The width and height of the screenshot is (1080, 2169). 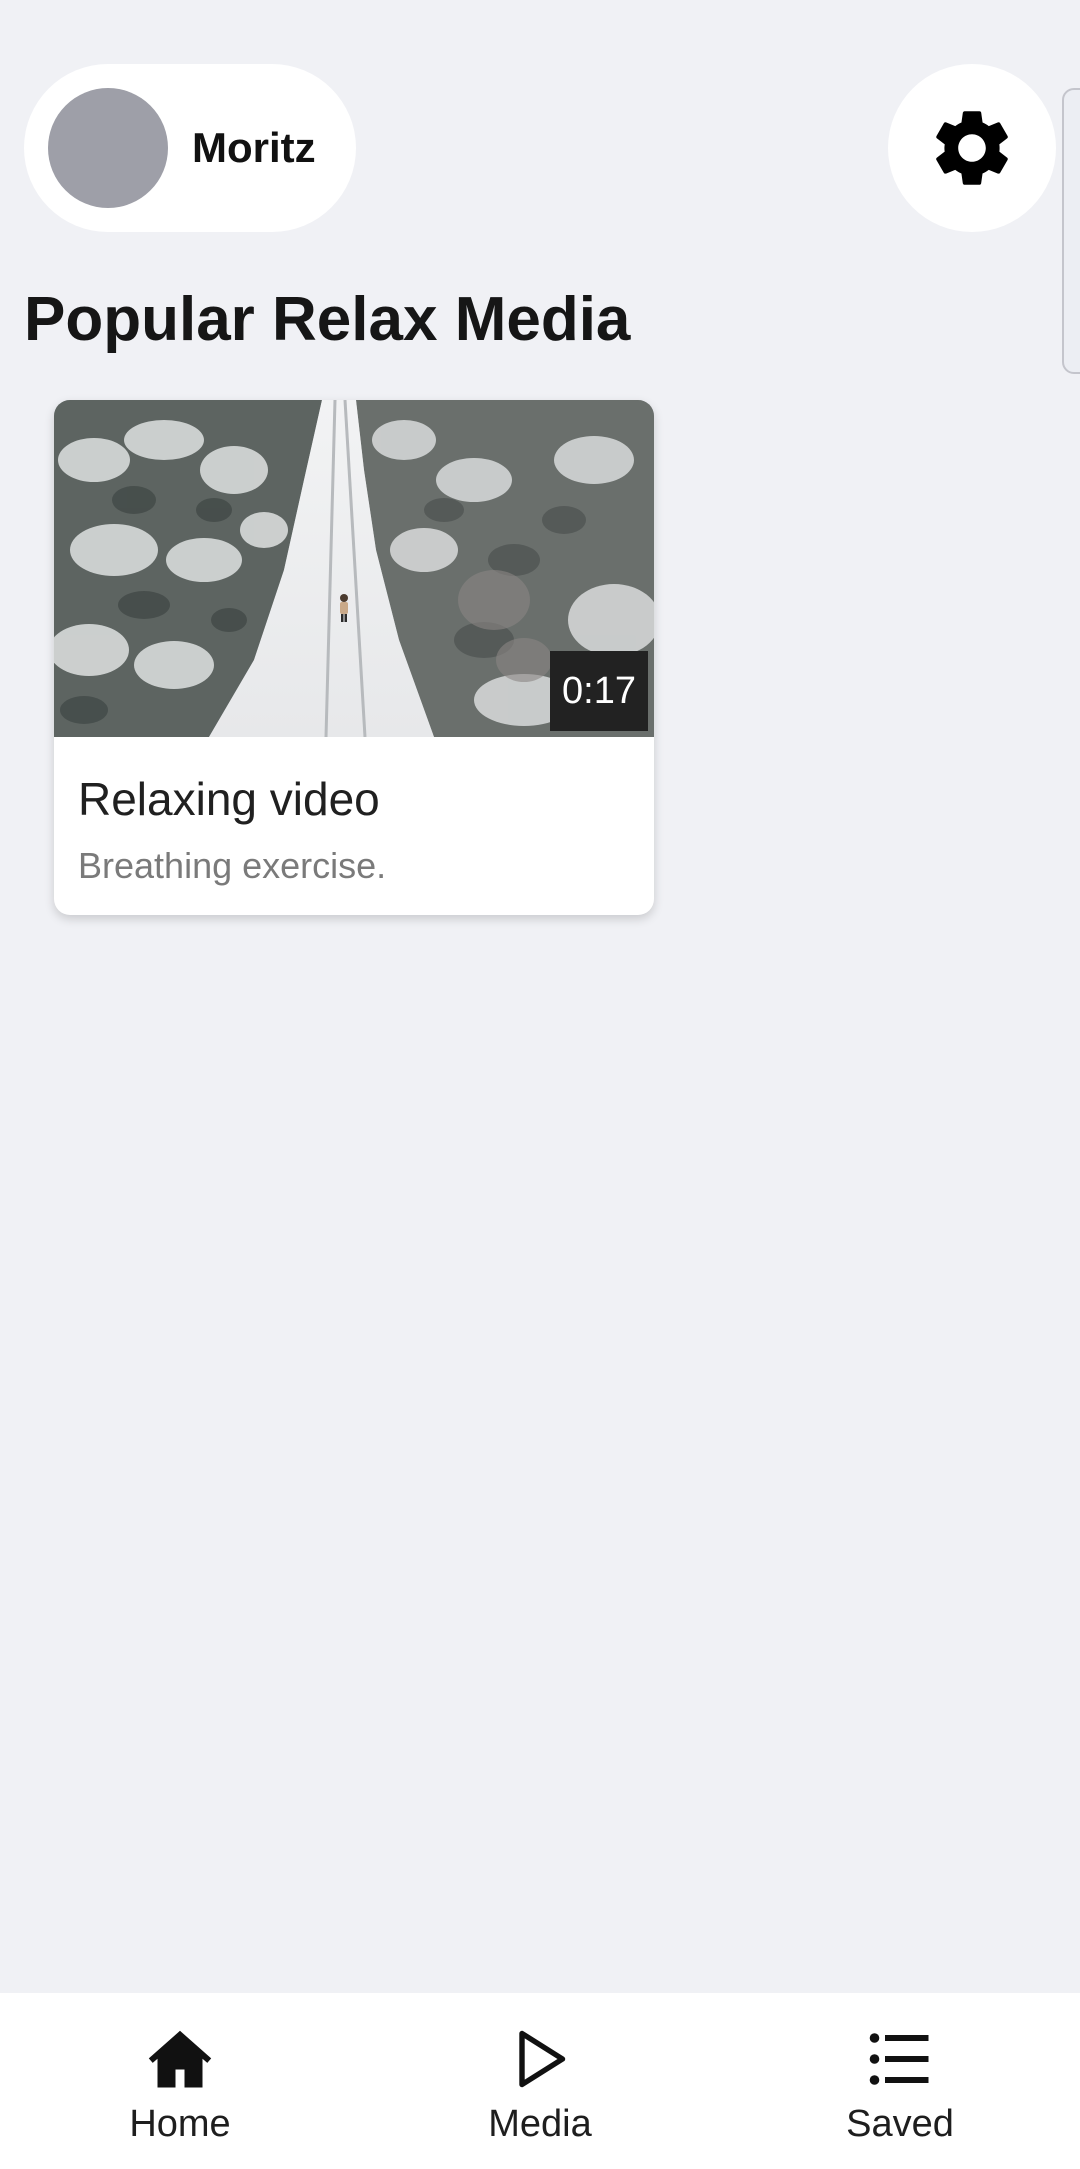 I want to click on nav-item-home: Home, so click(x=180, y=2088).